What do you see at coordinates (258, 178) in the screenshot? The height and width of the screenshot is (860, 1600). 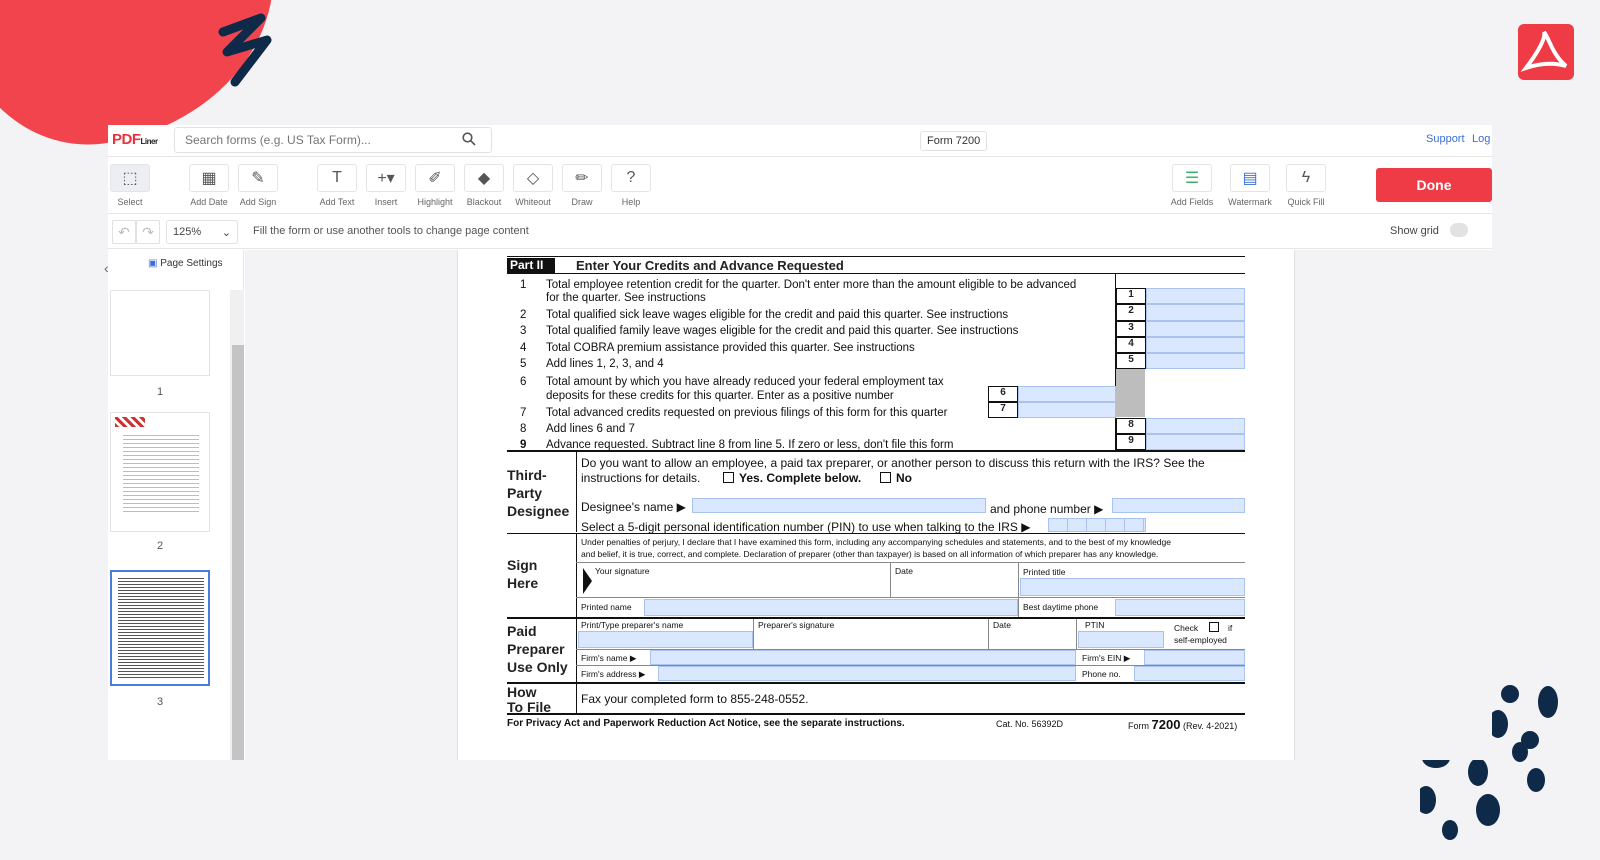 I see `signature-pen-icon: ✎` at bounding box center [258, 178].